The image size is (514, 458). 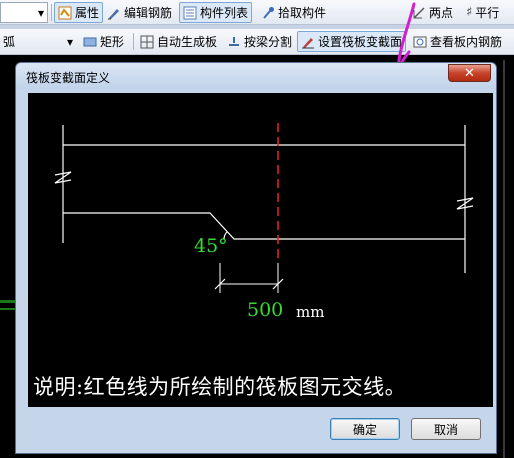 What do you see at coordinates (469, 12) in the screenshot?
I see `parallel-icon: ♯` at bounding box center [469, 12].